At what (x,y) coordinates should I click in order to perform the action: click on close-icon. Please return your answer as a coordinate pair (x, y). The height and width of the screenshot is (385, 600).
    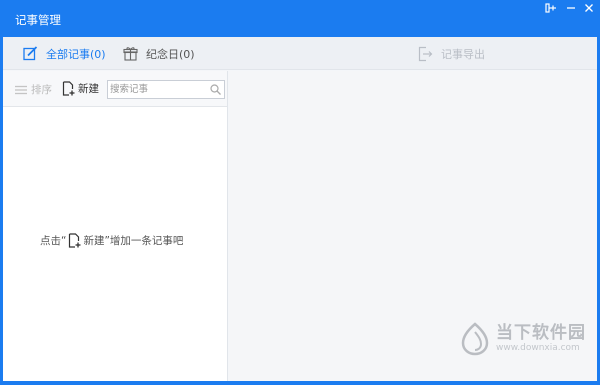
    Looking at the image, I should click on (589, 8).